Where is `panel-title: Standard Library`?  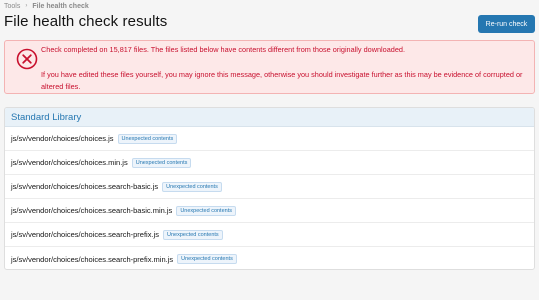 panel-title: Standard Library is located at coordinates (269, 117).